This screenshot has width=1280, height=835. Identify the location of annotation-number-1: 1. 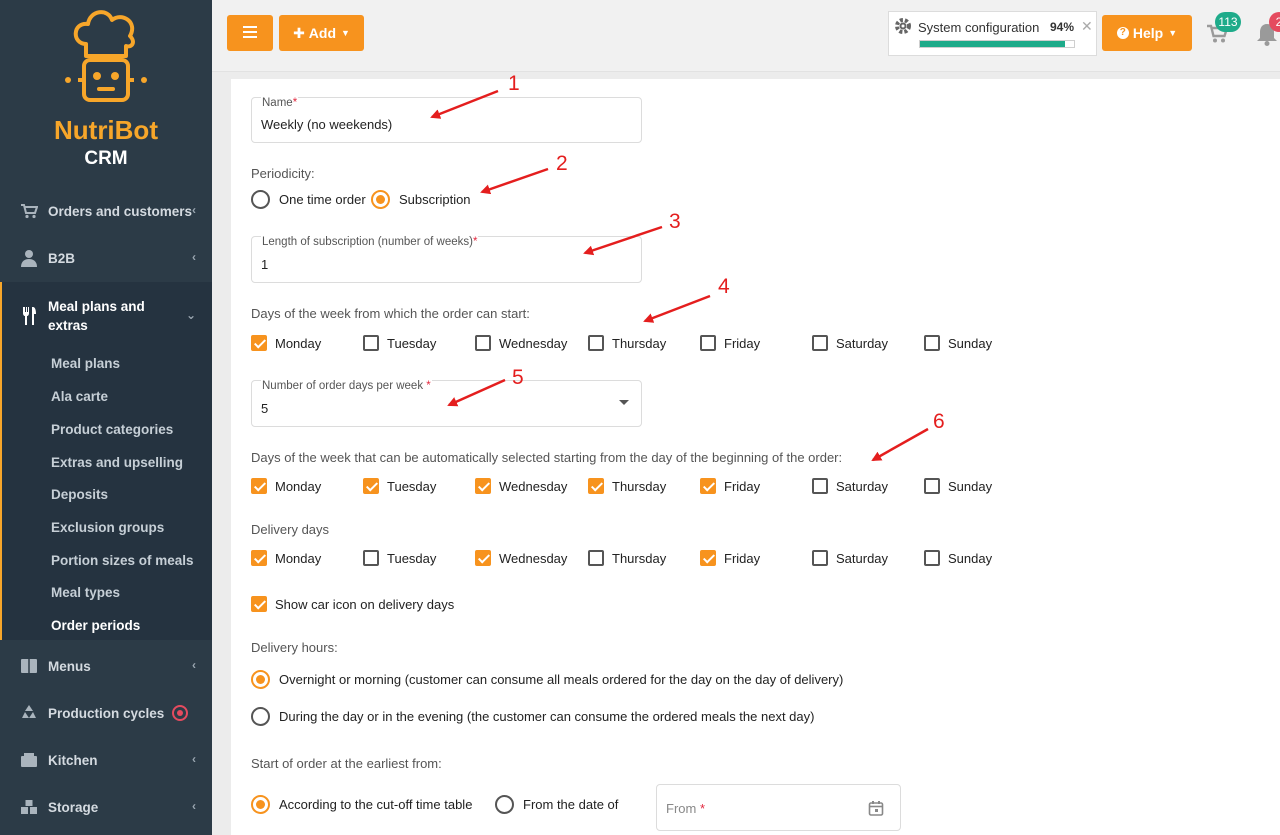
(514, 83).